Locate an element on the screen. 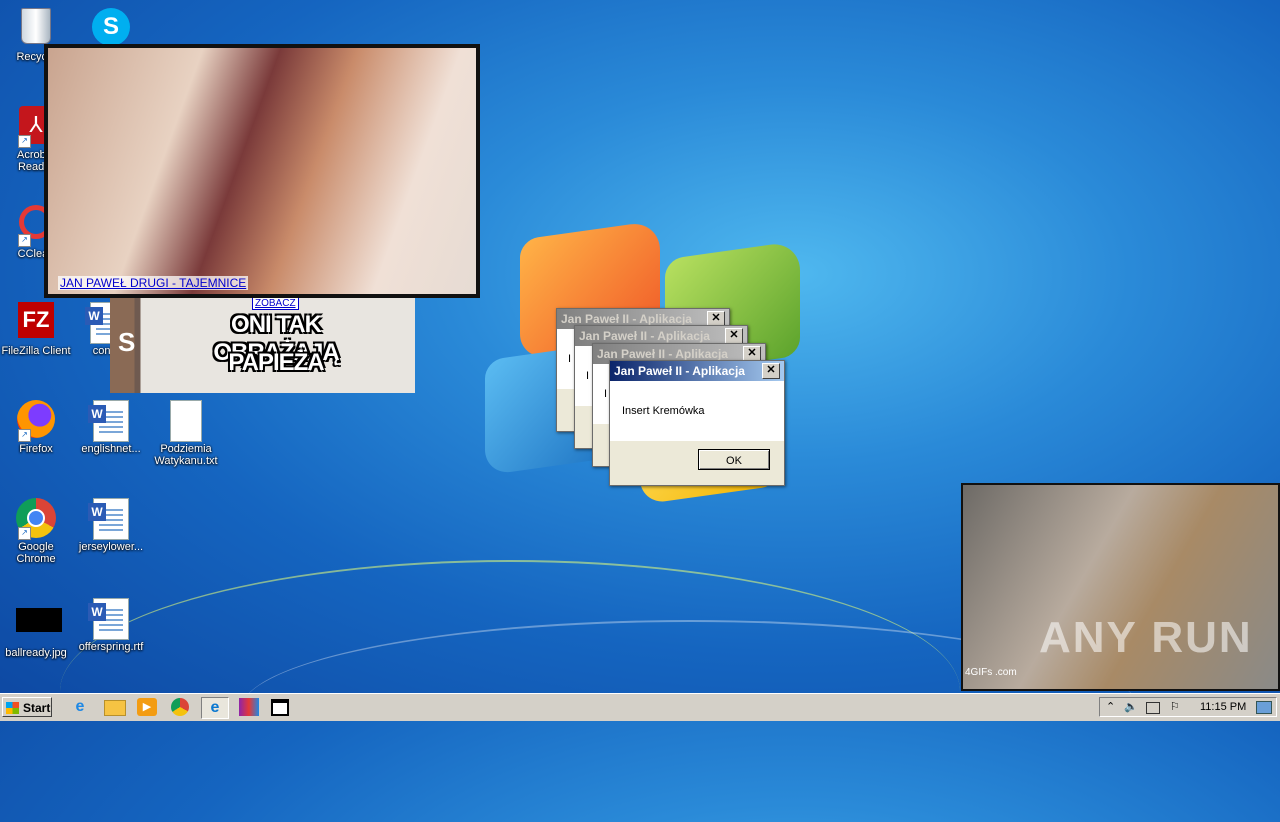 This screenshot has width=1280, height=822. taskbar: Start e ▶ e ⌃ 🔈 ⚐ 11:15 PM is located at coordinates (640, 707).